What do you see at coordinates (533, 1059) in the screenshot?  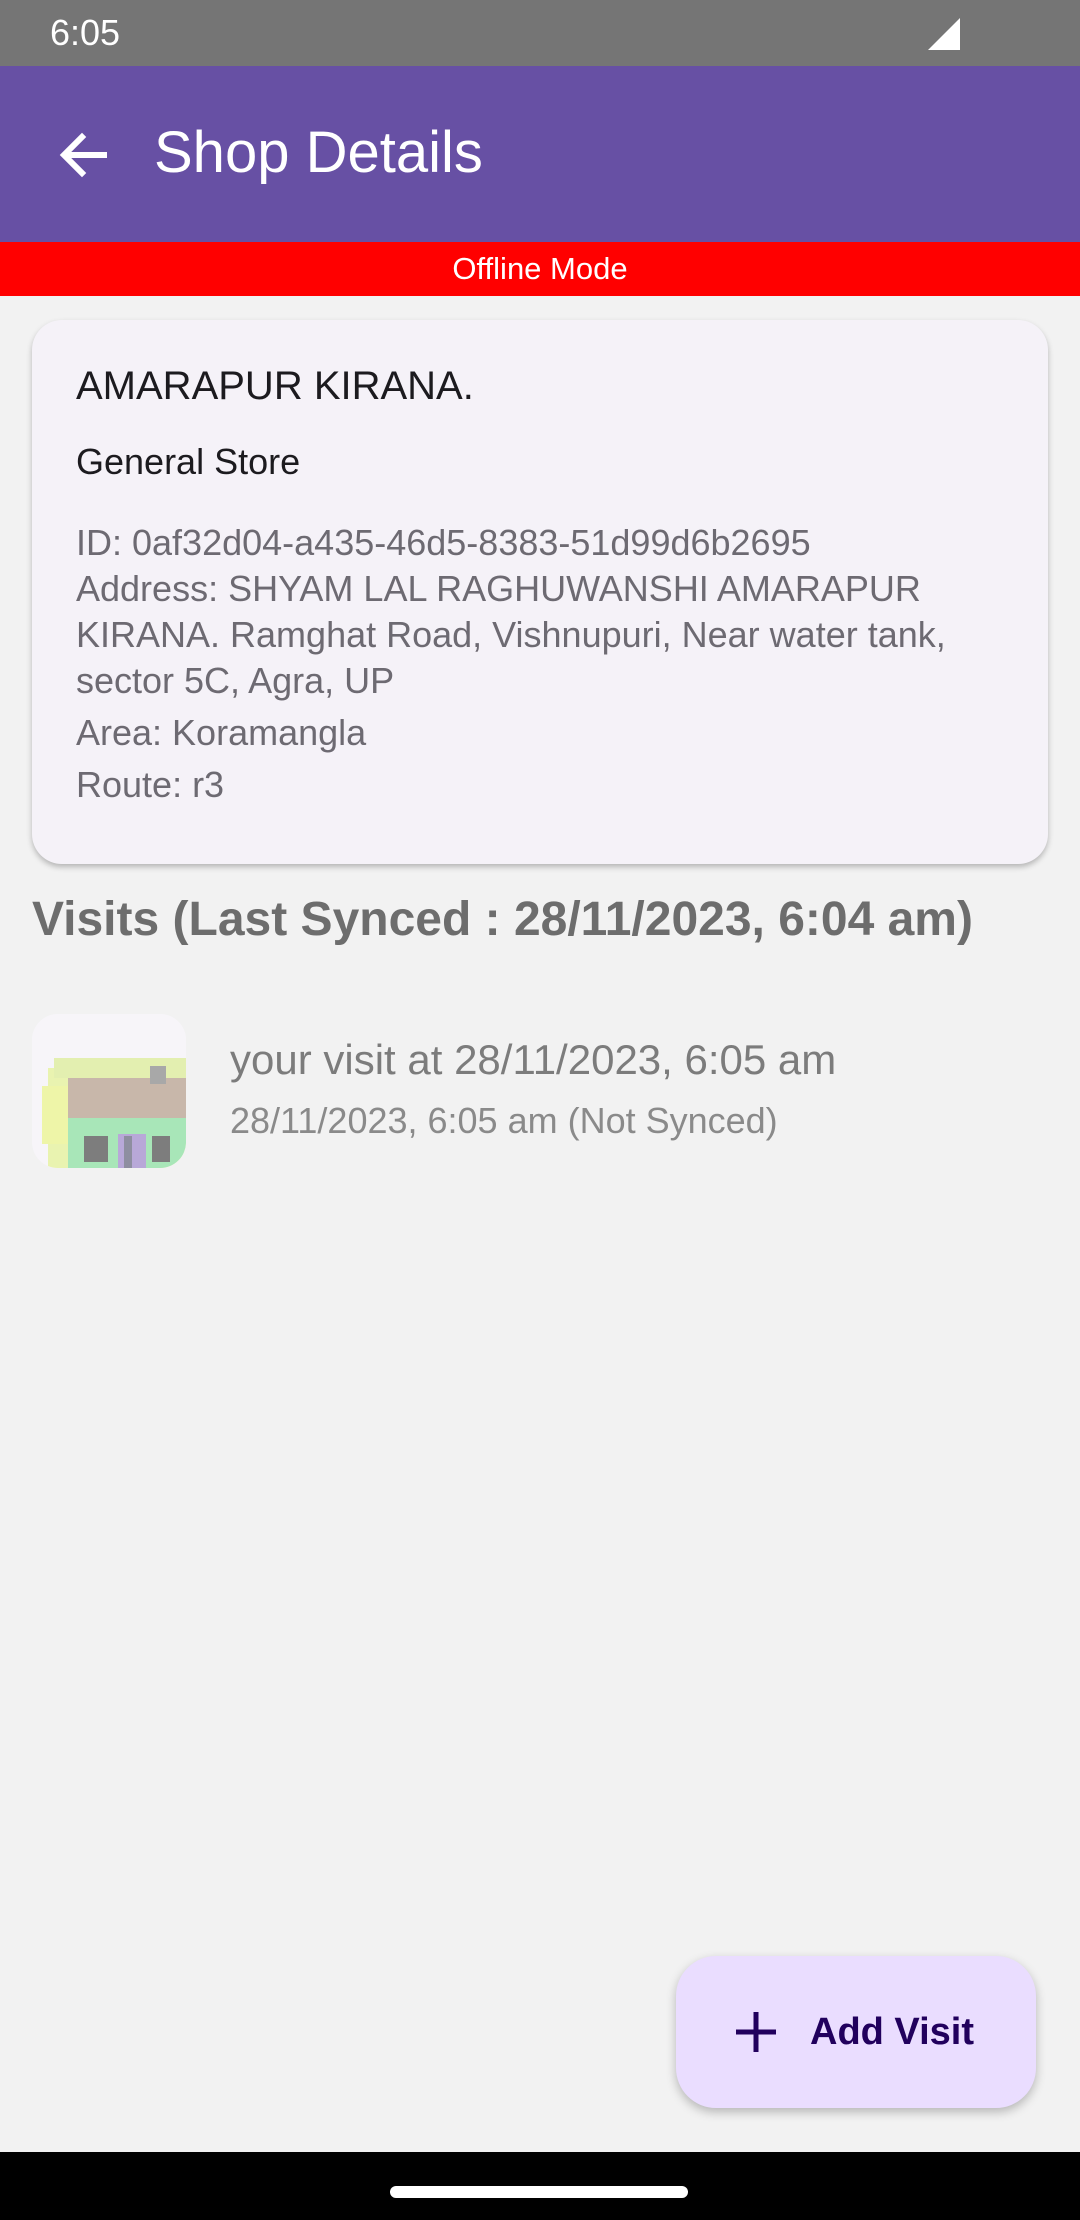 I see `visit-title: your visit at 28/11/2023, 6:05 am` at bounding box center [533, 1059].